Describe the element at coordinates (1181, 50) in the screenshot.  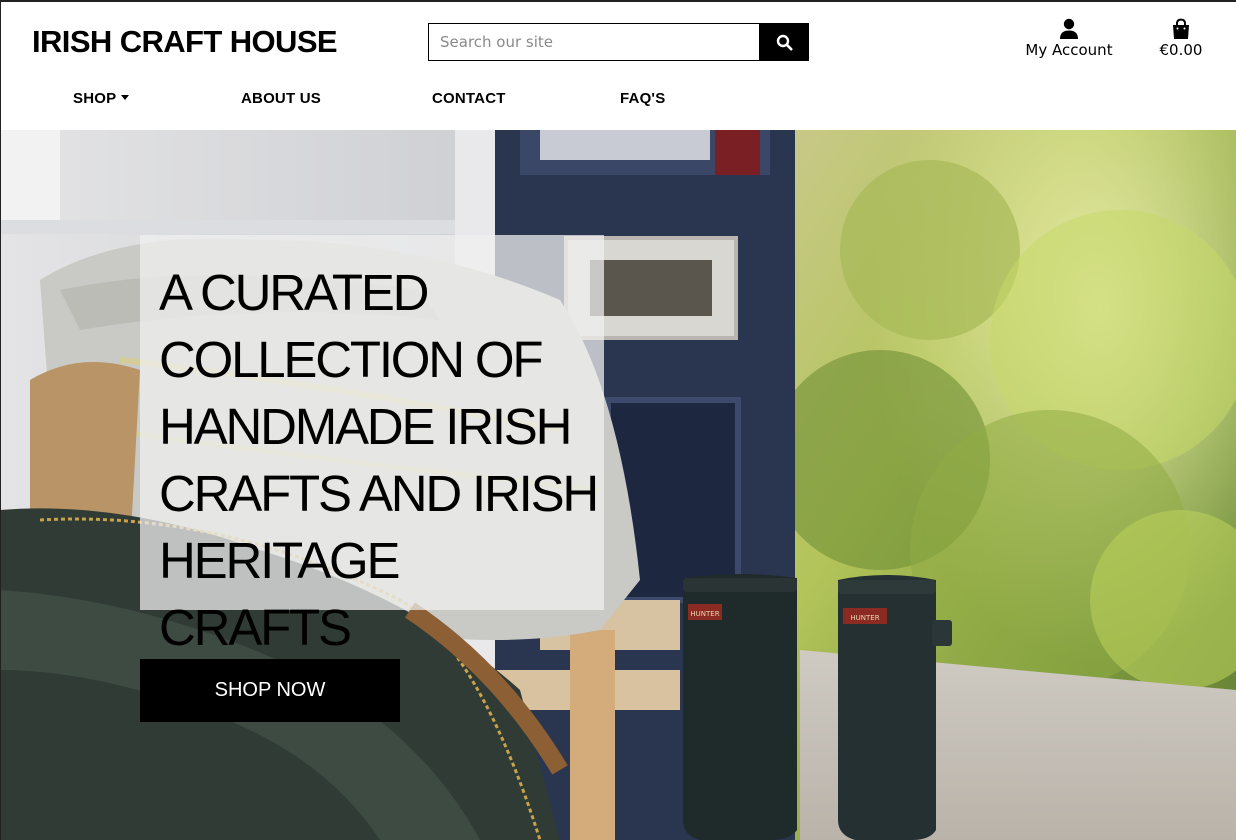
I see `cart-total: €0.00` at that location.